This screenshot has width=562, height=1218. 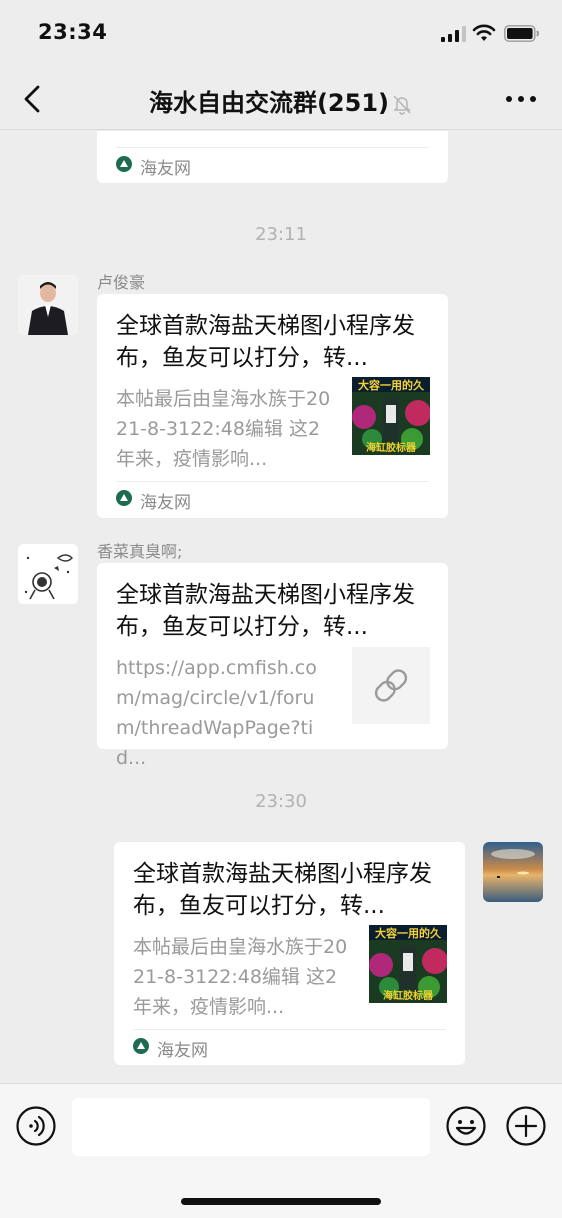 What do you see at coordinates (281, 801) in the screenshot?
I see `timestamp: 23:30` at bounding box center [281, 801].